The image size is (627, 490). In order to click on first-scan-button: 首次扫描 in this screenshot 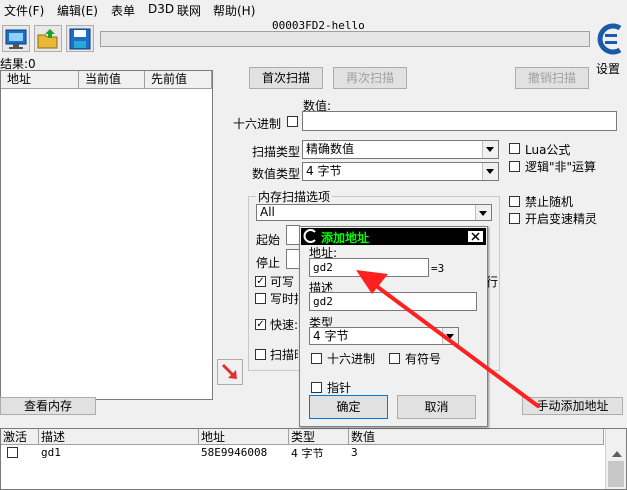, I will do `click(286, 78)`.